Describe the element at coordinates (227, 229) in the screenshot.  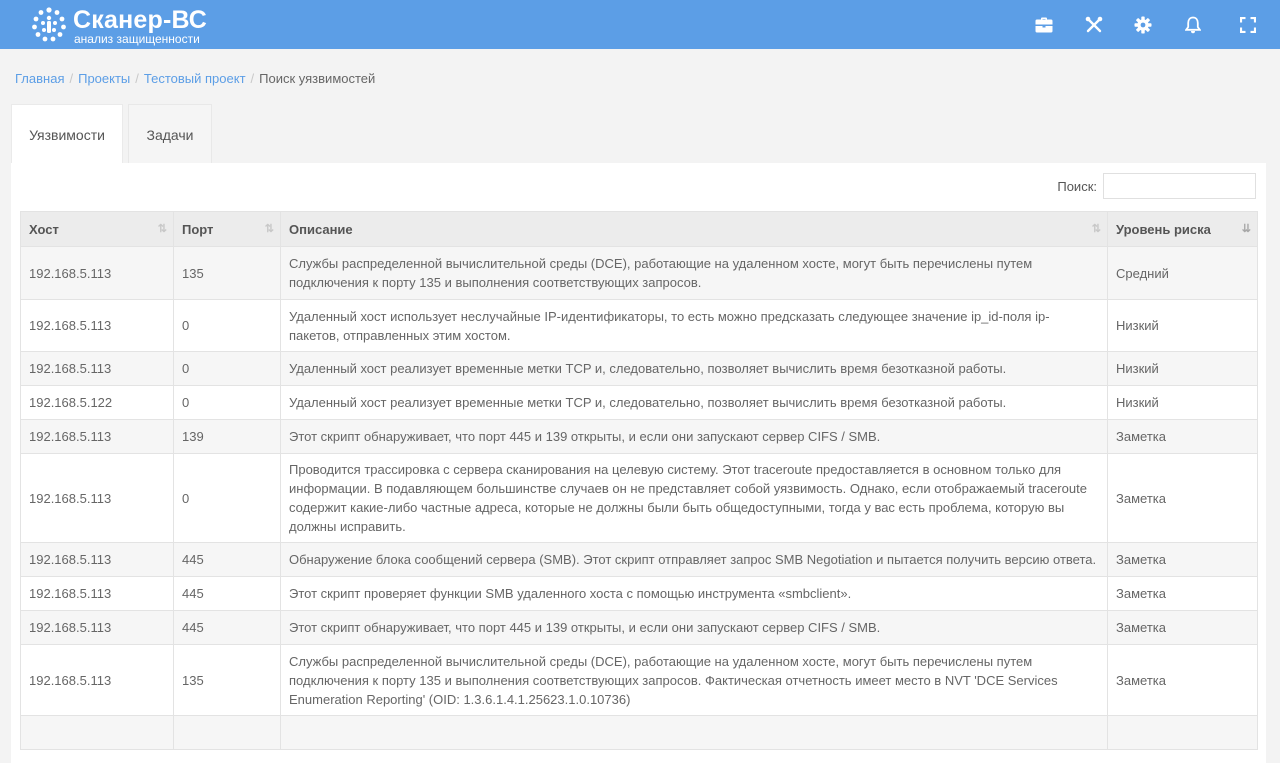
I see `column-header-port: Порт ⇅` at that location.